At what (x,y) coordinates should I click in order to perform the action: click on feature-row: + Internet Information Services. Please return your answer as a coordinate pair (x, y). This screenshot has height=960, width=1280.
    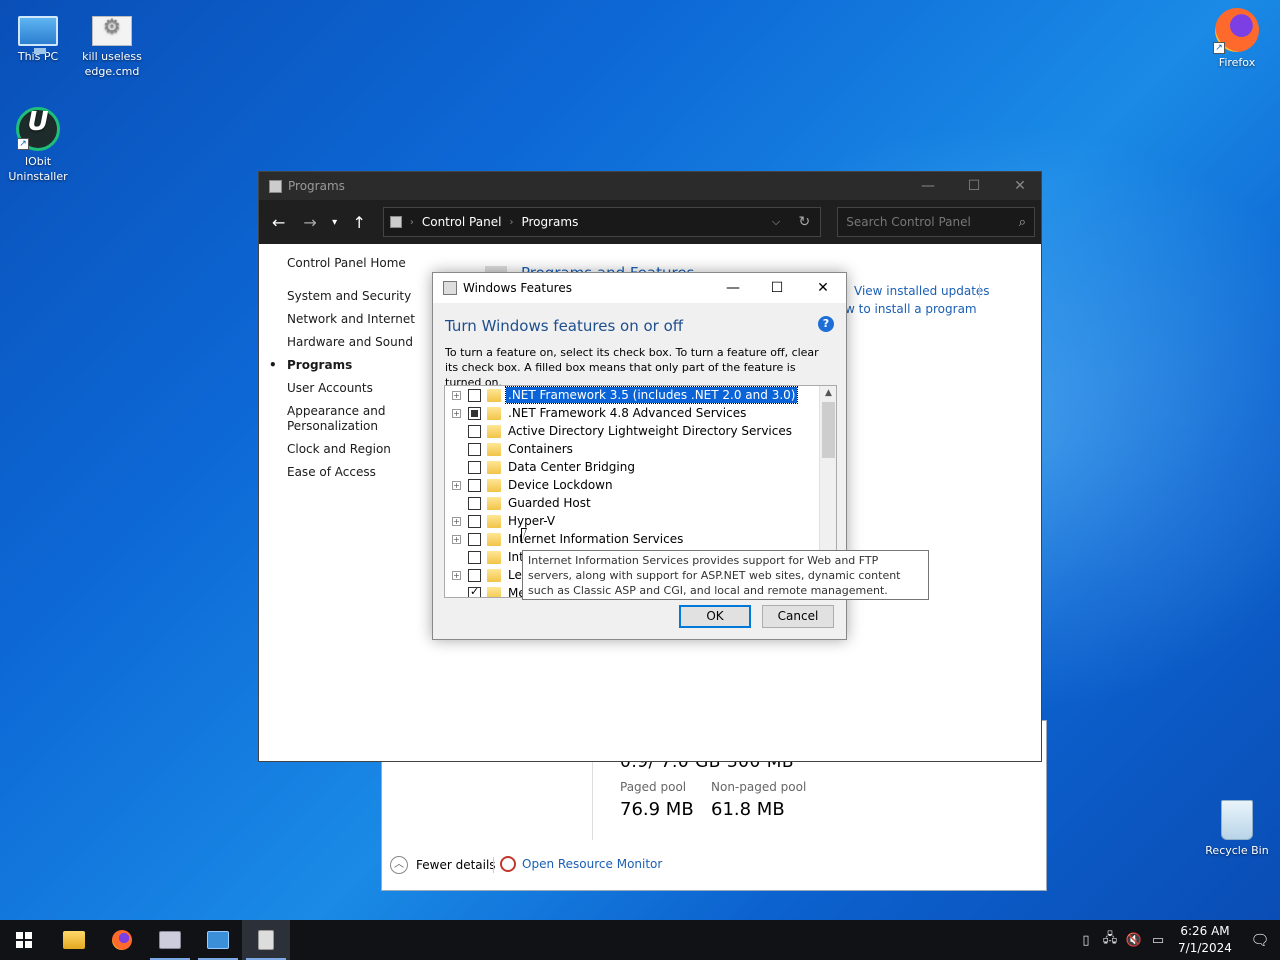
    Looking at the image, I should click on (565, 539).